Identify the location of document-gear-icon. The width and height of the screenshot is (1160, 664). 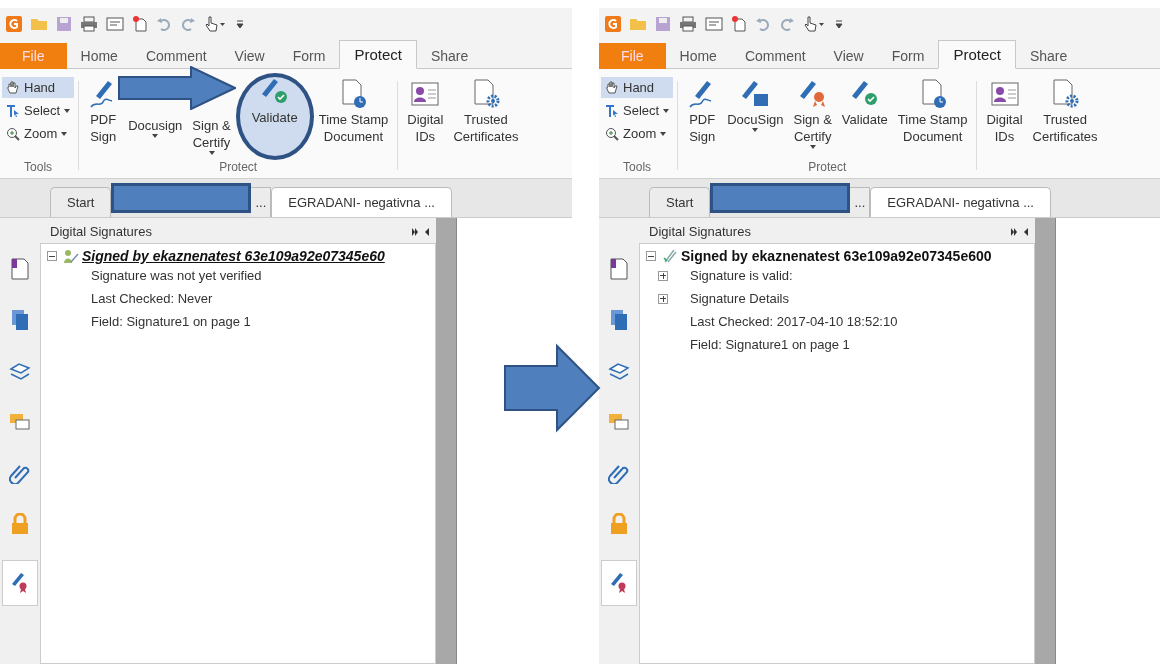
(1065, 94).